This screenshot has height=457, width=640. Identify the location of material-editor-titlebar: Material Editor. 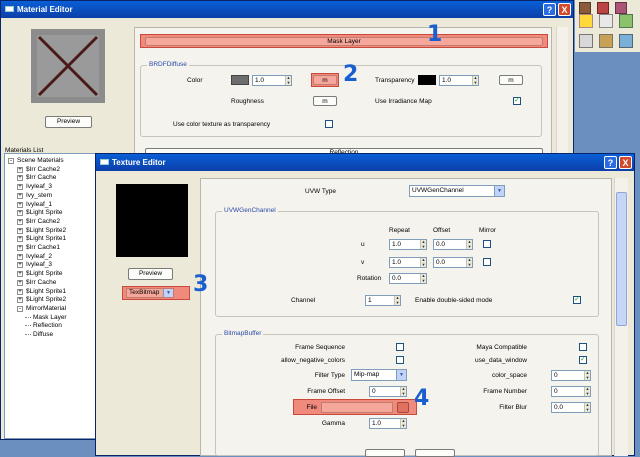
(287, 9).